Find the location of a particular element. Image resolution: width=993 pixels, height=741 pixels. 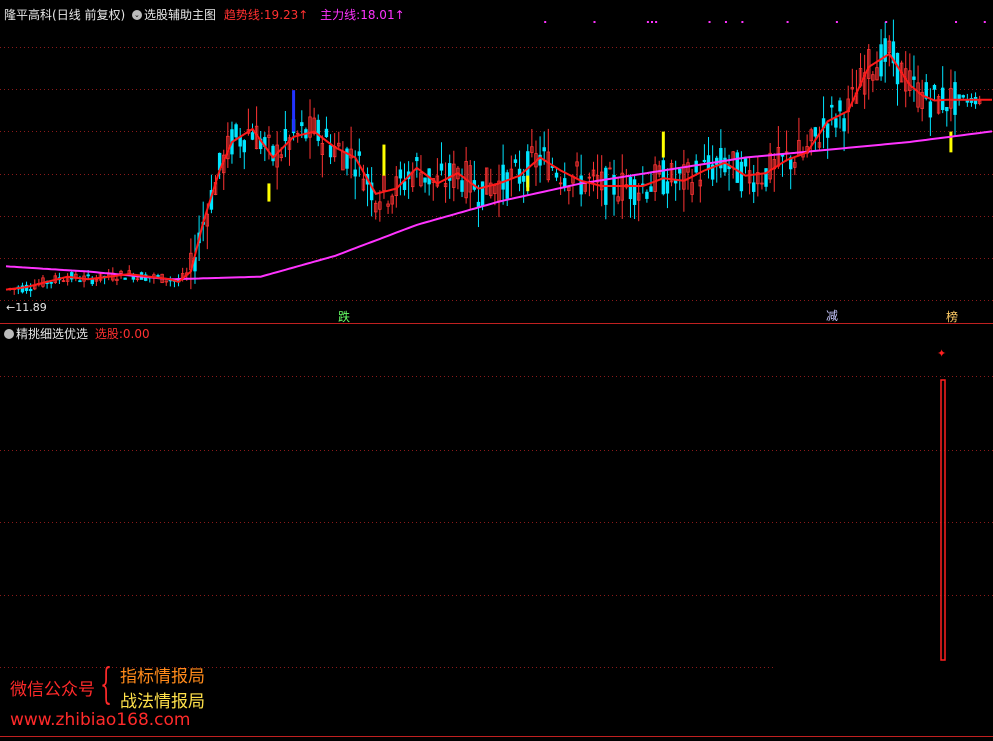

trend-arrow-icon: ↑ is located at coordinates (303, 15).